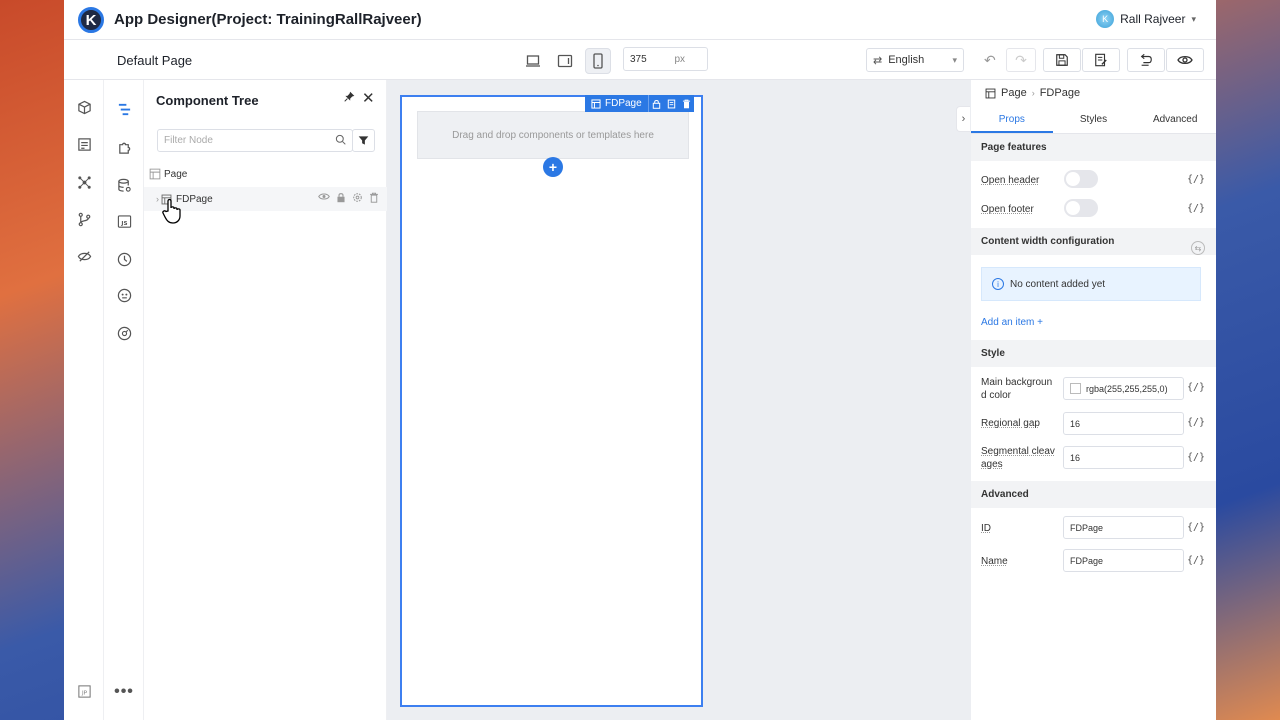 This screenshot has width=1280, height=720. Describe the element at coordinates (1075, 388) in the screenshot. I see `color-swatch` at that location.